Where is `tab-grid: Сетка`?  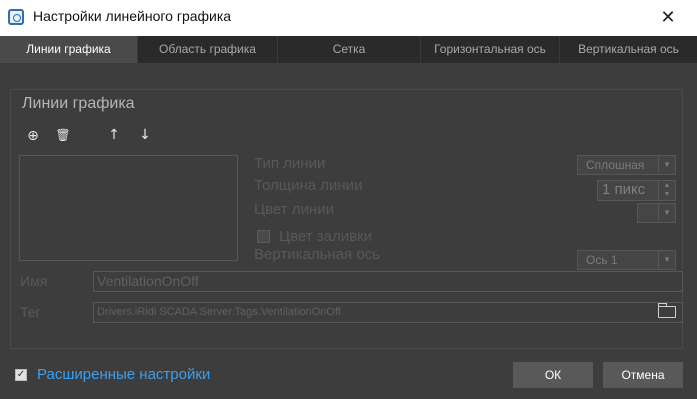 tab-grid: Сетка is located at coordinates (349, 49).